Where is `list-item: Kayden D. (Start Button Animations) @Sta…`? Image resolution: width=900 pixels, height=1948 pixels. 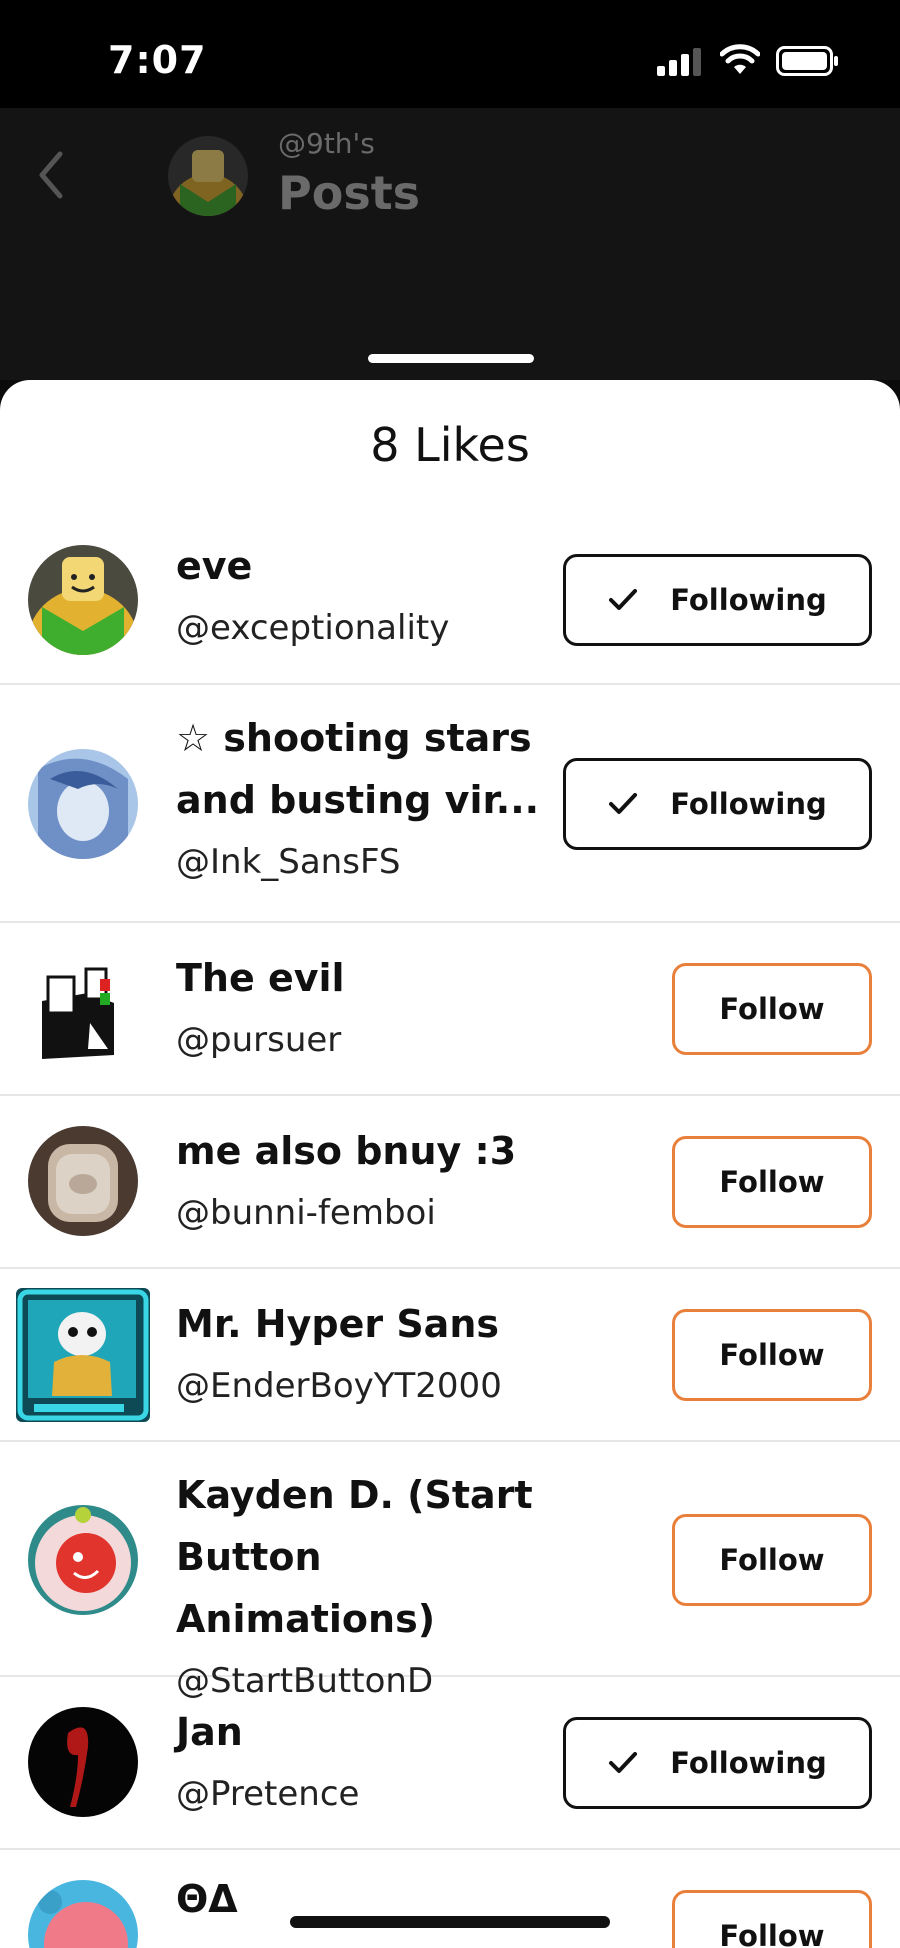 list-item: Kayden D. (Start Button Animations) @Sta… is located at coordinates (450, 1571).